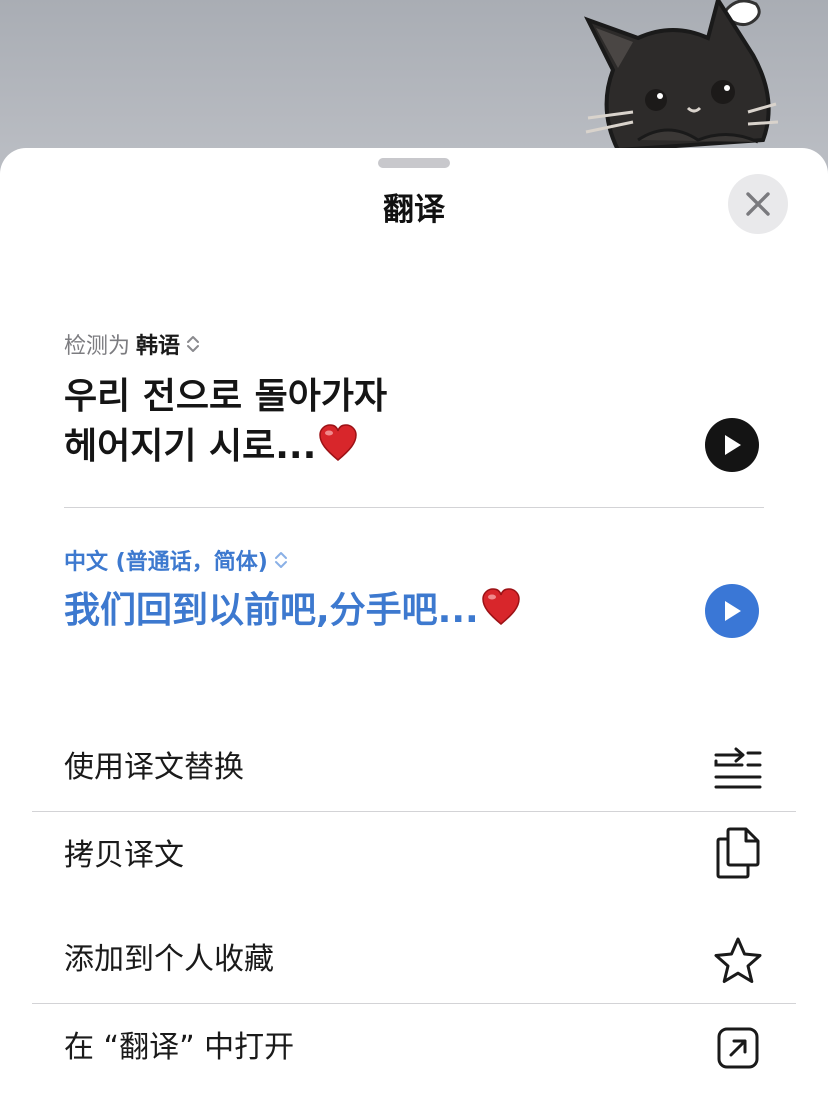 Image resolution: width=828 pixels, height=1098 pixels. What do you see at coordinates (414, 163) in the screenshot?
I see `sheet-grabber` at bounding box center [414, 163].